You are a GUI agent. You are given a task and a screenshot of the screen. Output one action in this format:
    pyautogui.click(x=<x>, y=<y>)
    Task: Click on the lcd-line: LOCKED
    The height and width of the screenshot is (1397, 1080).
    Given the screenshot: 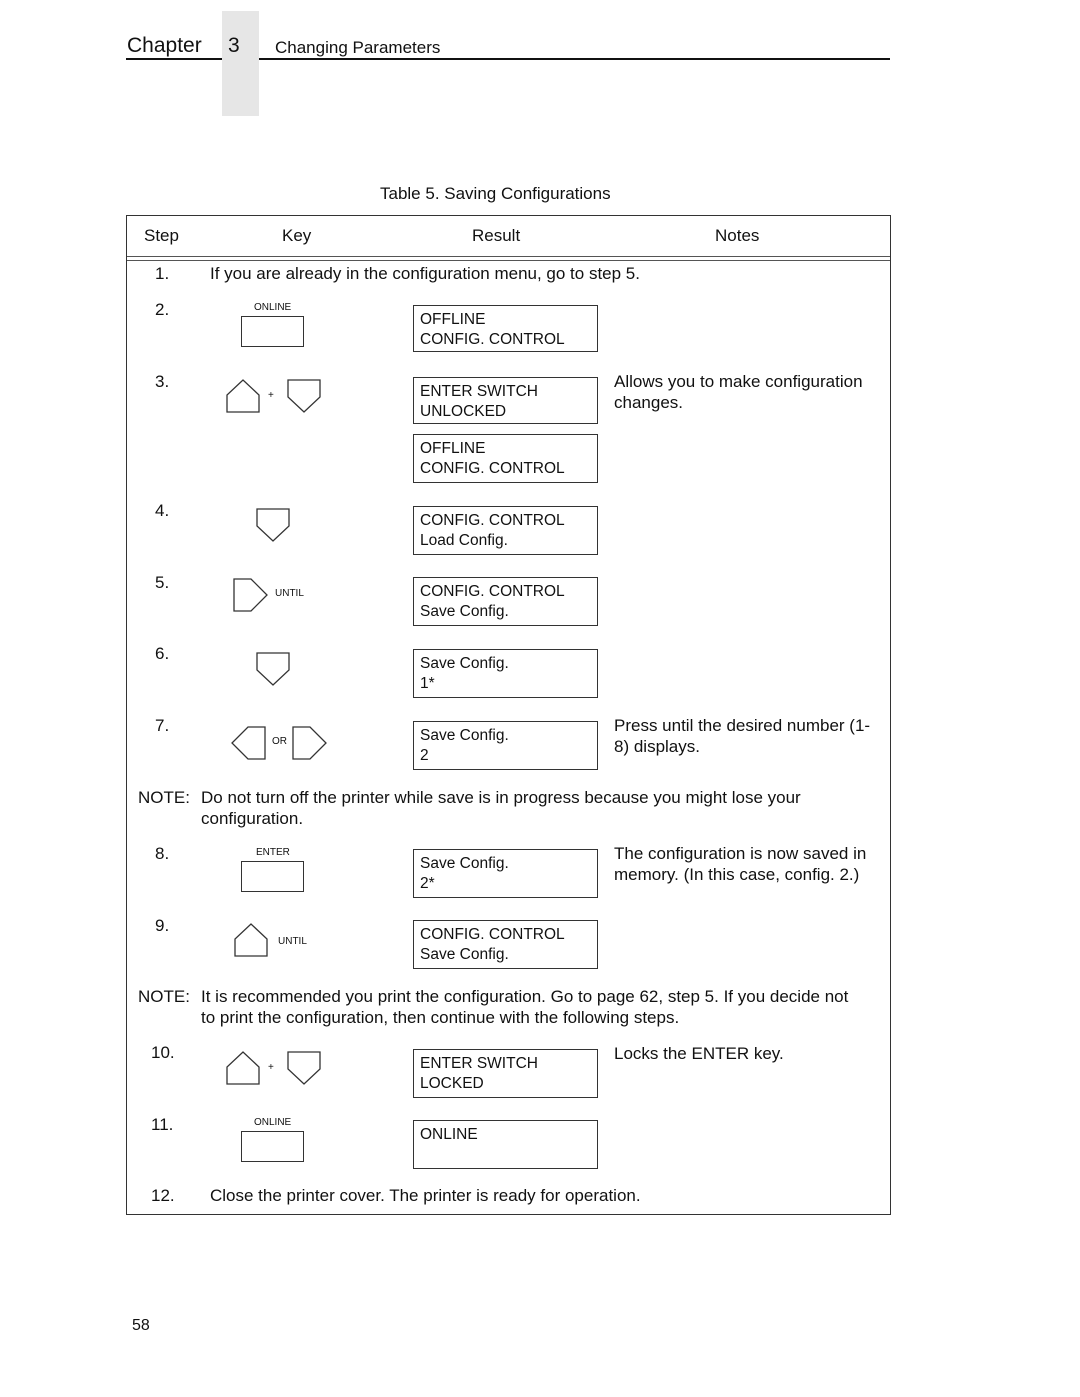 What is the action you would take?
    pyautogui.click(x=452, y=1083)
    